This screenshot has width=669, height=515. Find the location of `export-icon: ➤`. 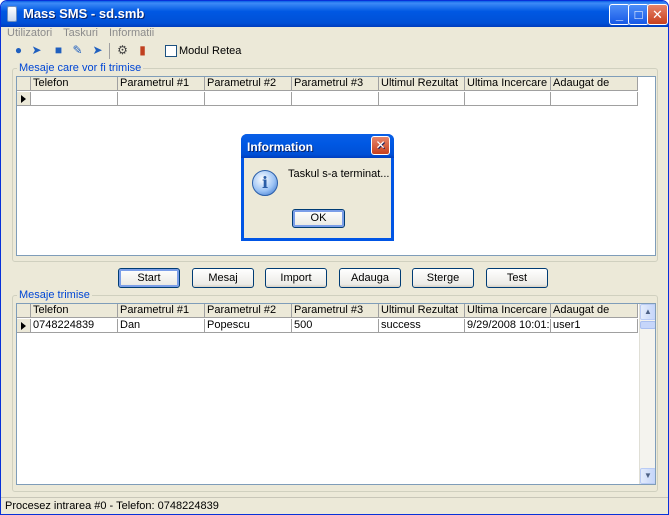

export-icon: ➤ is located at coordinates (97, 50).